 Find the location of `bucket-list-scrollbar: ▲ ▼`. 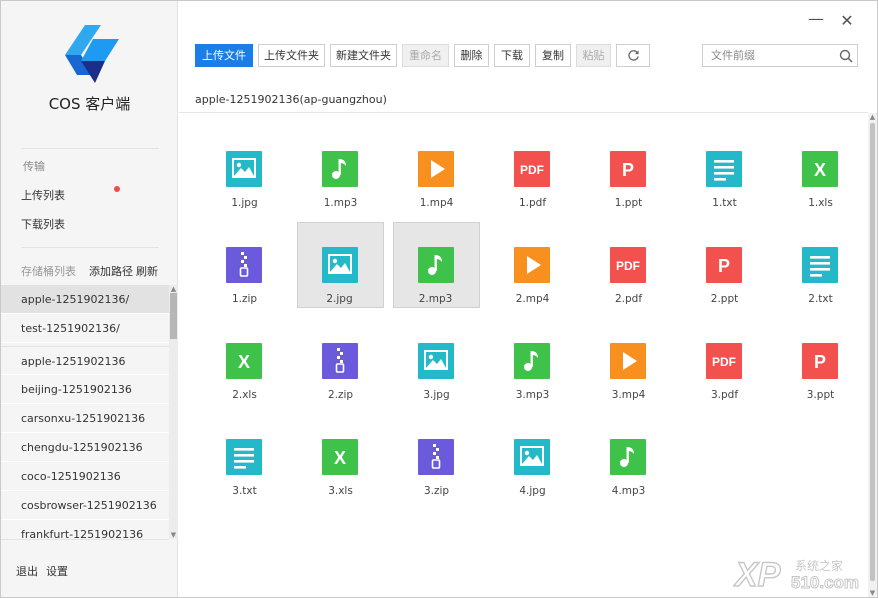

bucket-list-scrollbar: ▲ ▼ is located at coordinates (173, 412).